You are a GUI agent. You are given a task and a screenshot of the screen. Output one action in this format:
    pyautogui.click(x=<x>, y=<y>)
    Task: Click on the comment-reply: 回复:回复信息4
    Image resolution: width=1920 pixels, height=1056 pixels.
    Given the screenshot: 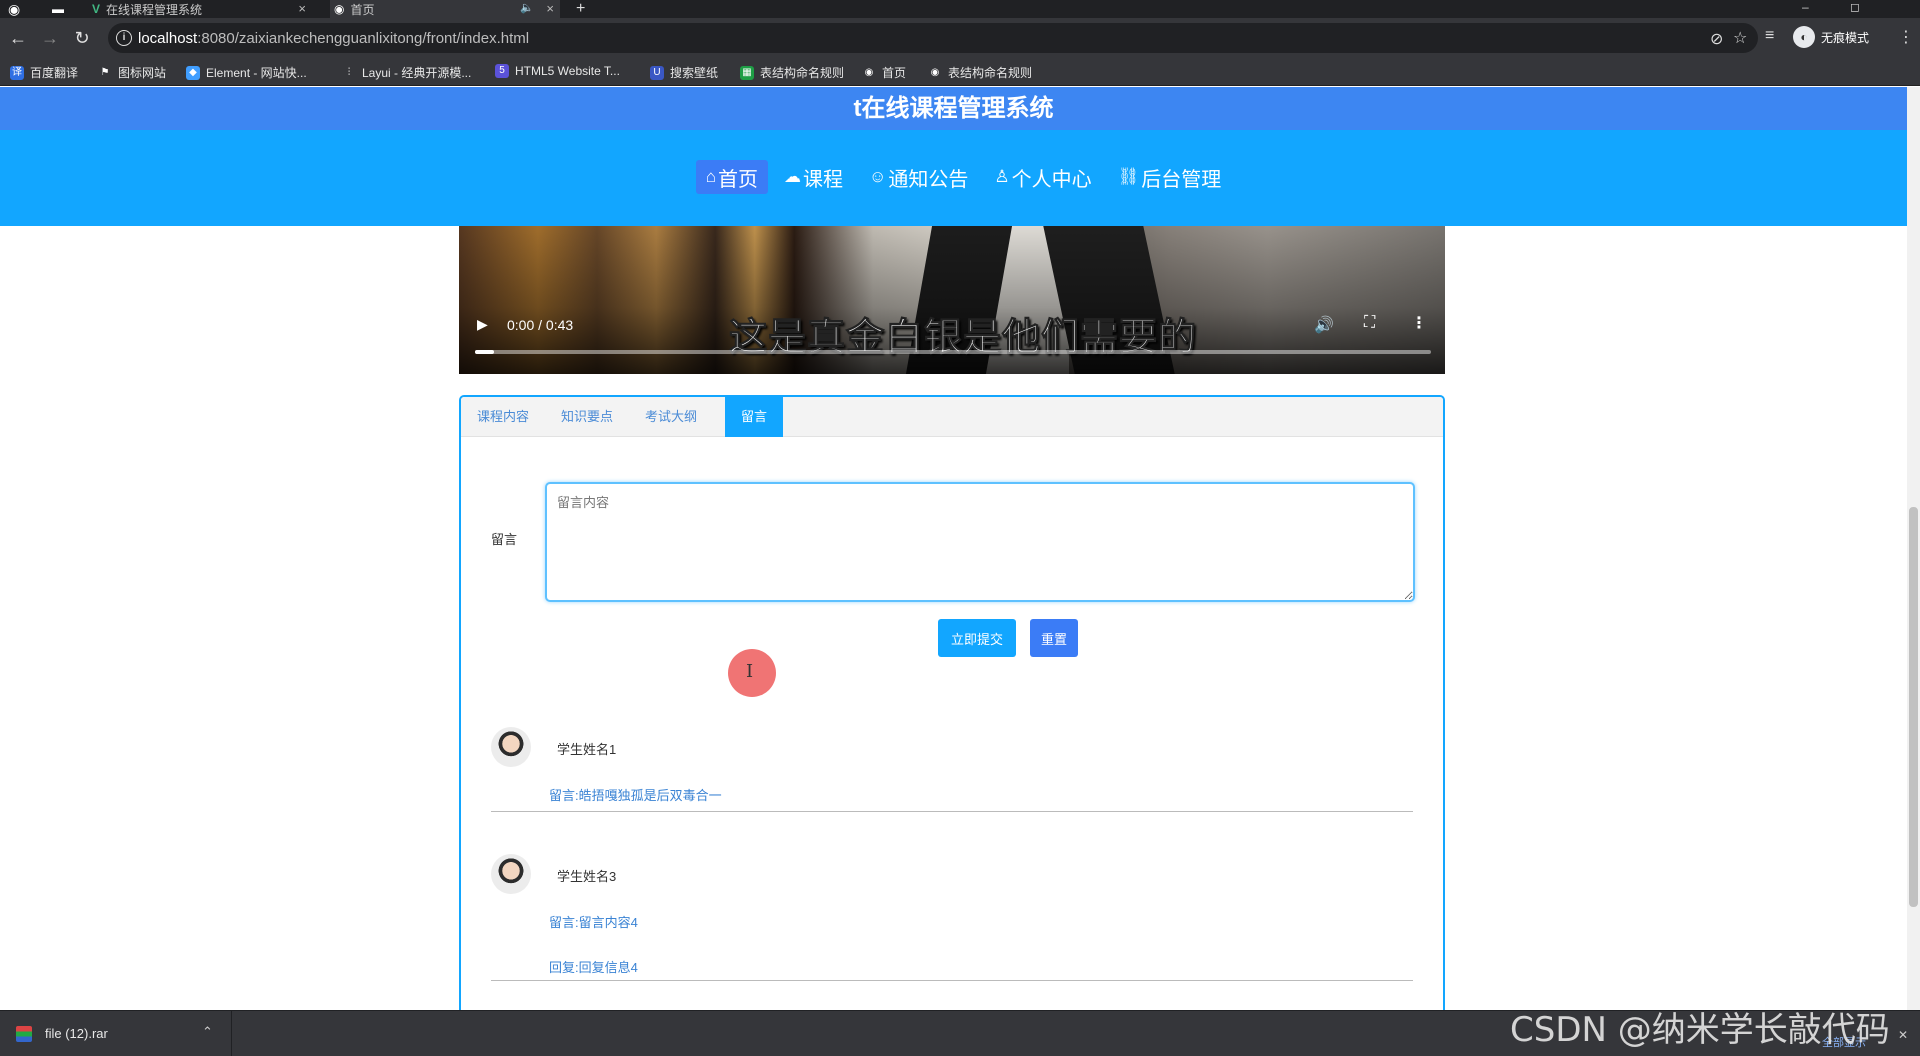 What is the action you would take?
    pyautogui.click(x=593, y=967)
    